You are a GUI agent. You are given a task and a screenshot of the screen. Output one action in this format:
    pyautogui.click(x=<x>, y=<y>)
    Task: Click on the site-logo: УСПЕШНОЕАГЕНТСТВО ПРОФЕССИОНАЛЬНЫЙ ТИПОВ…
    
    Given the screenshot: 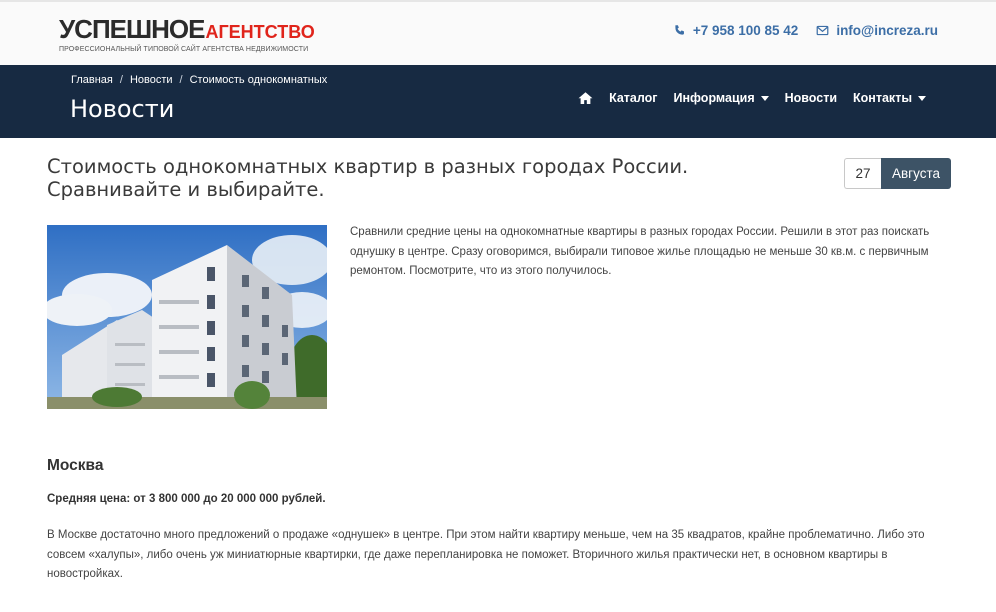 What is the action you would take?
    pyautogui.click(x=187, y=34)
    